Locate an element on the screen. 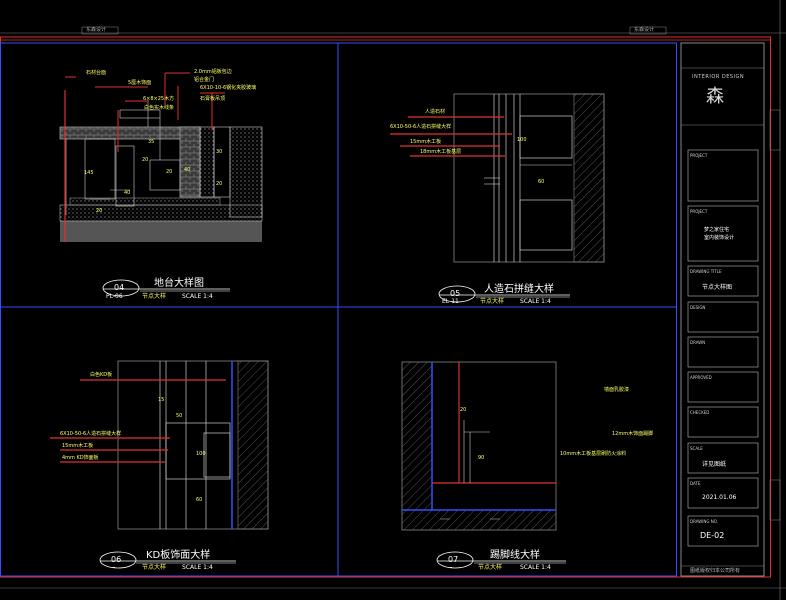 The image size is (786, 600). detail-04-subtitle: 节点大样 is located at coordinates (154, 296).